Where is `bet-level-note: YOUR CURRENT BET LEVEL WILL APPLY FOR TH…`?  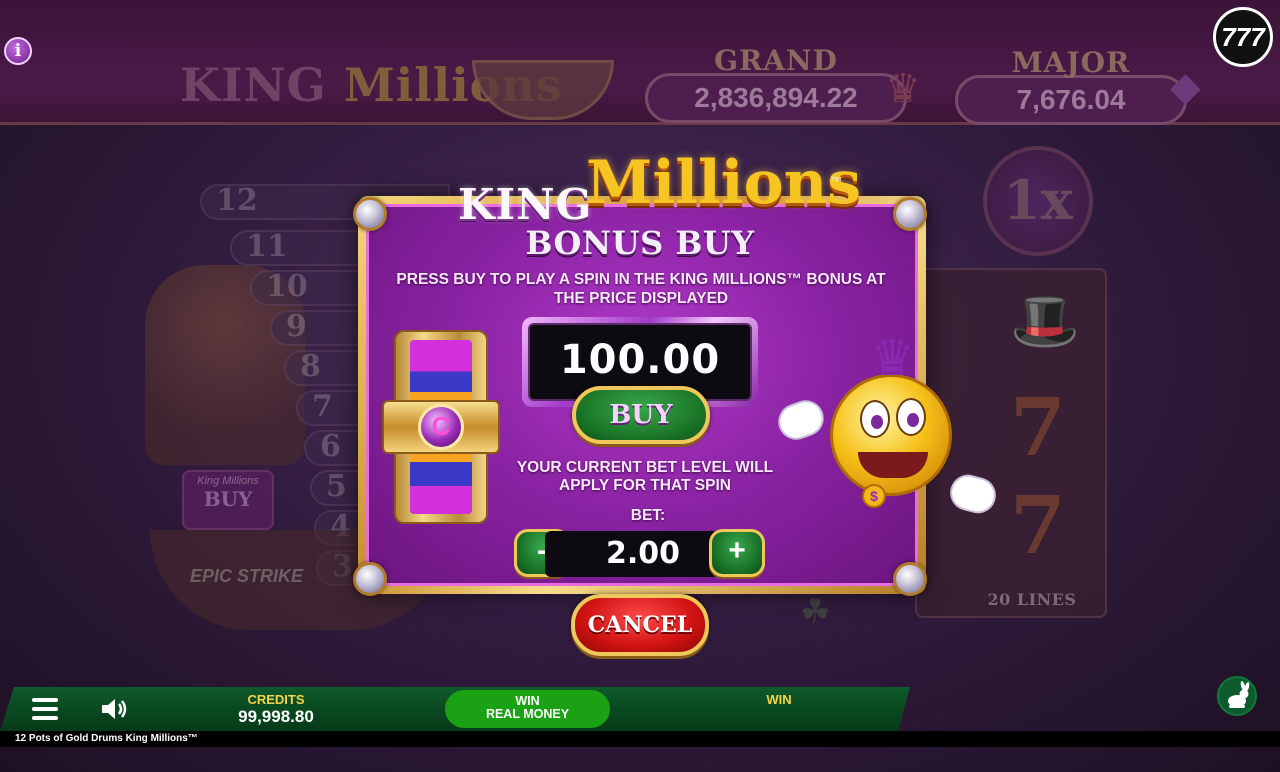
bet-level-note: YOUR CURRENT BET LEVEL WILL APPLY FOR TH… is located at coordinates (645, 476).